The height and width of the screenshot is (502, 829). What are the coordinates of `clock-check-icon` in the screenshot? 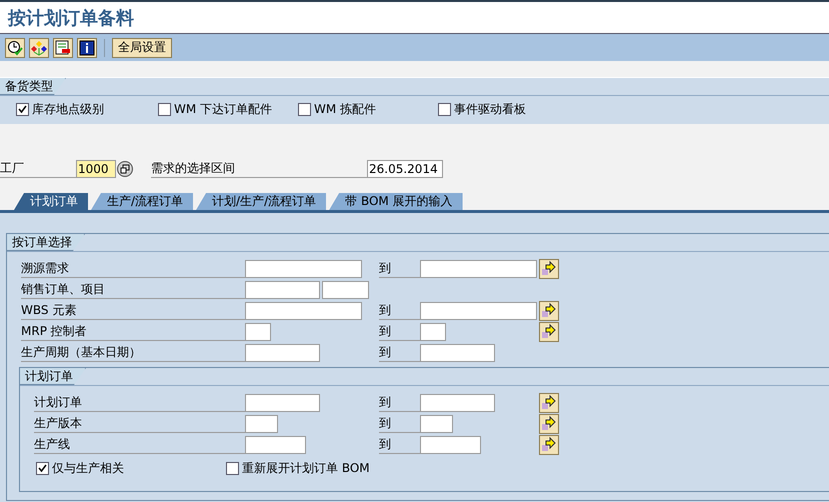 It's located at (15, 48).